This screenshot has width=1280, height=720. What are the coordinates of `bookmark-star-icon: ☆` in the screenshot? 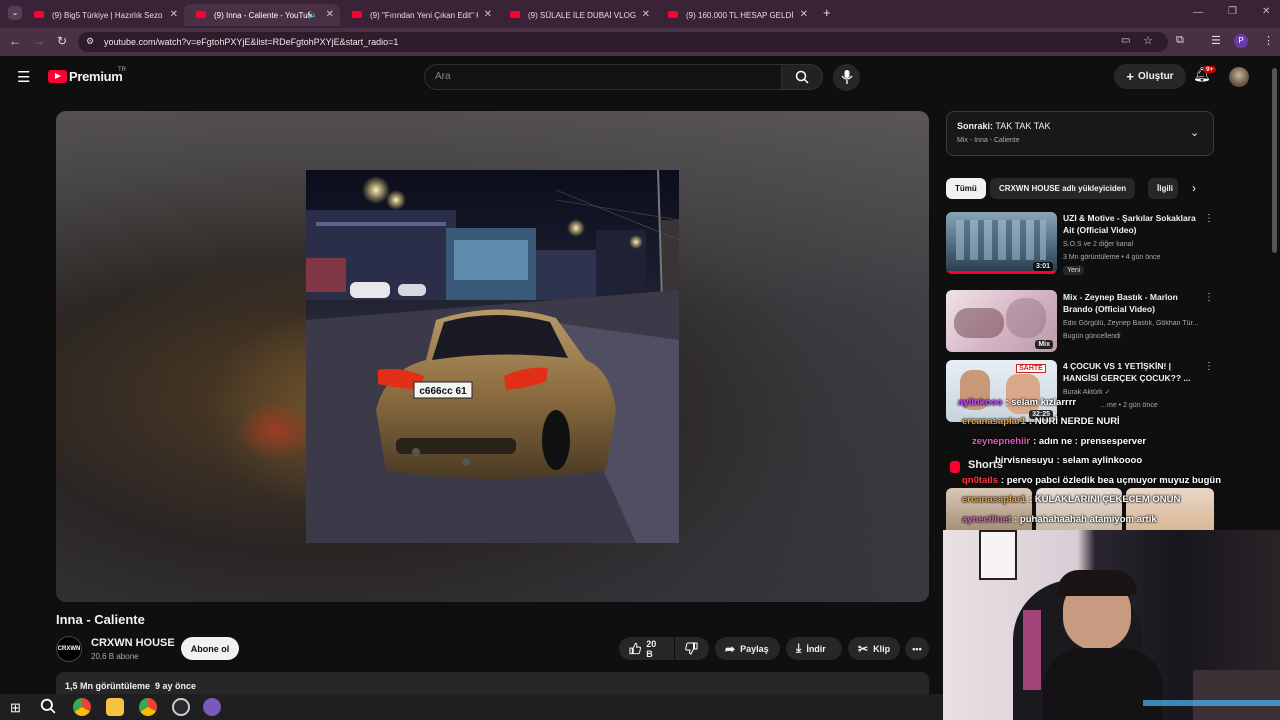 It's located at (1148, 40).